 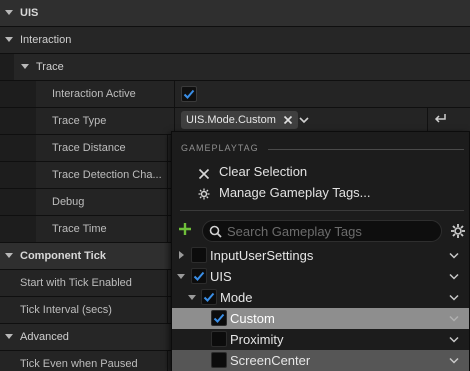 What do you see at coordinates (320, 297) in the screenshot?
I see `tag-tree-item-mode: Mode` at bounding box center [320, 297].